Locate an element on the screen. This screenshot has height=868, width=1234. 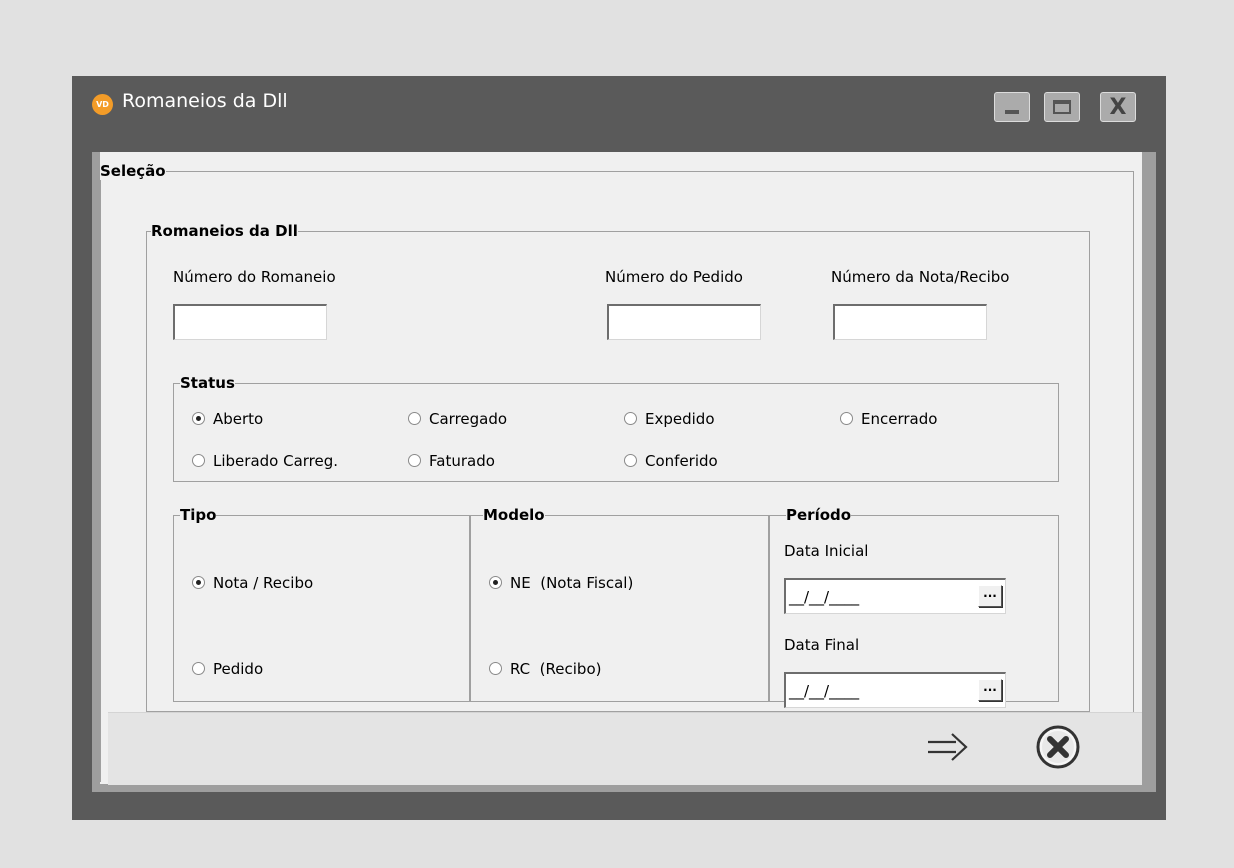
tipo-radio-nota-recibo: Nota / Recibo is located at coordinates (252, 583).